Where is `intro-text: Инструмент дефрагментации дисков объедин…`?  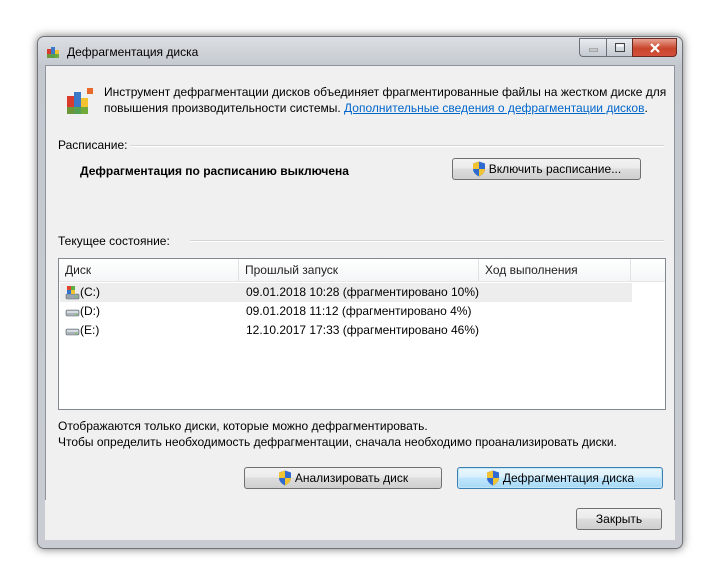 intro-text: Инструмент дефрагментации дисков объедин… is located at coordinates (389, 100).